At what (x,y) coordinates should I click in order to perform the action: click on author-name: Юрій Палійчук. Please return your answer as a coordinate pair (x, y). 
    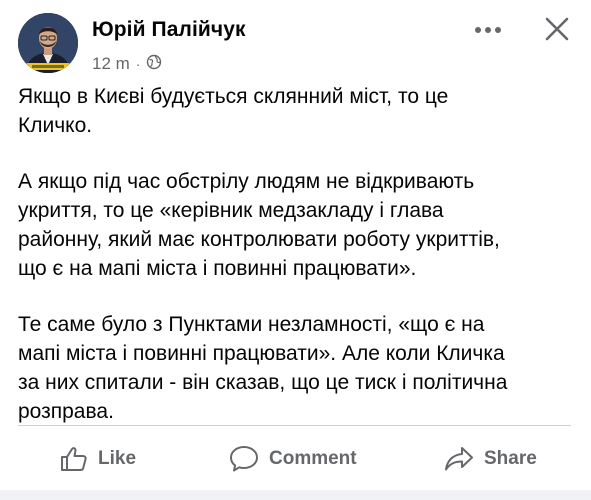
    Looking at the image, I should click on (169, 30).